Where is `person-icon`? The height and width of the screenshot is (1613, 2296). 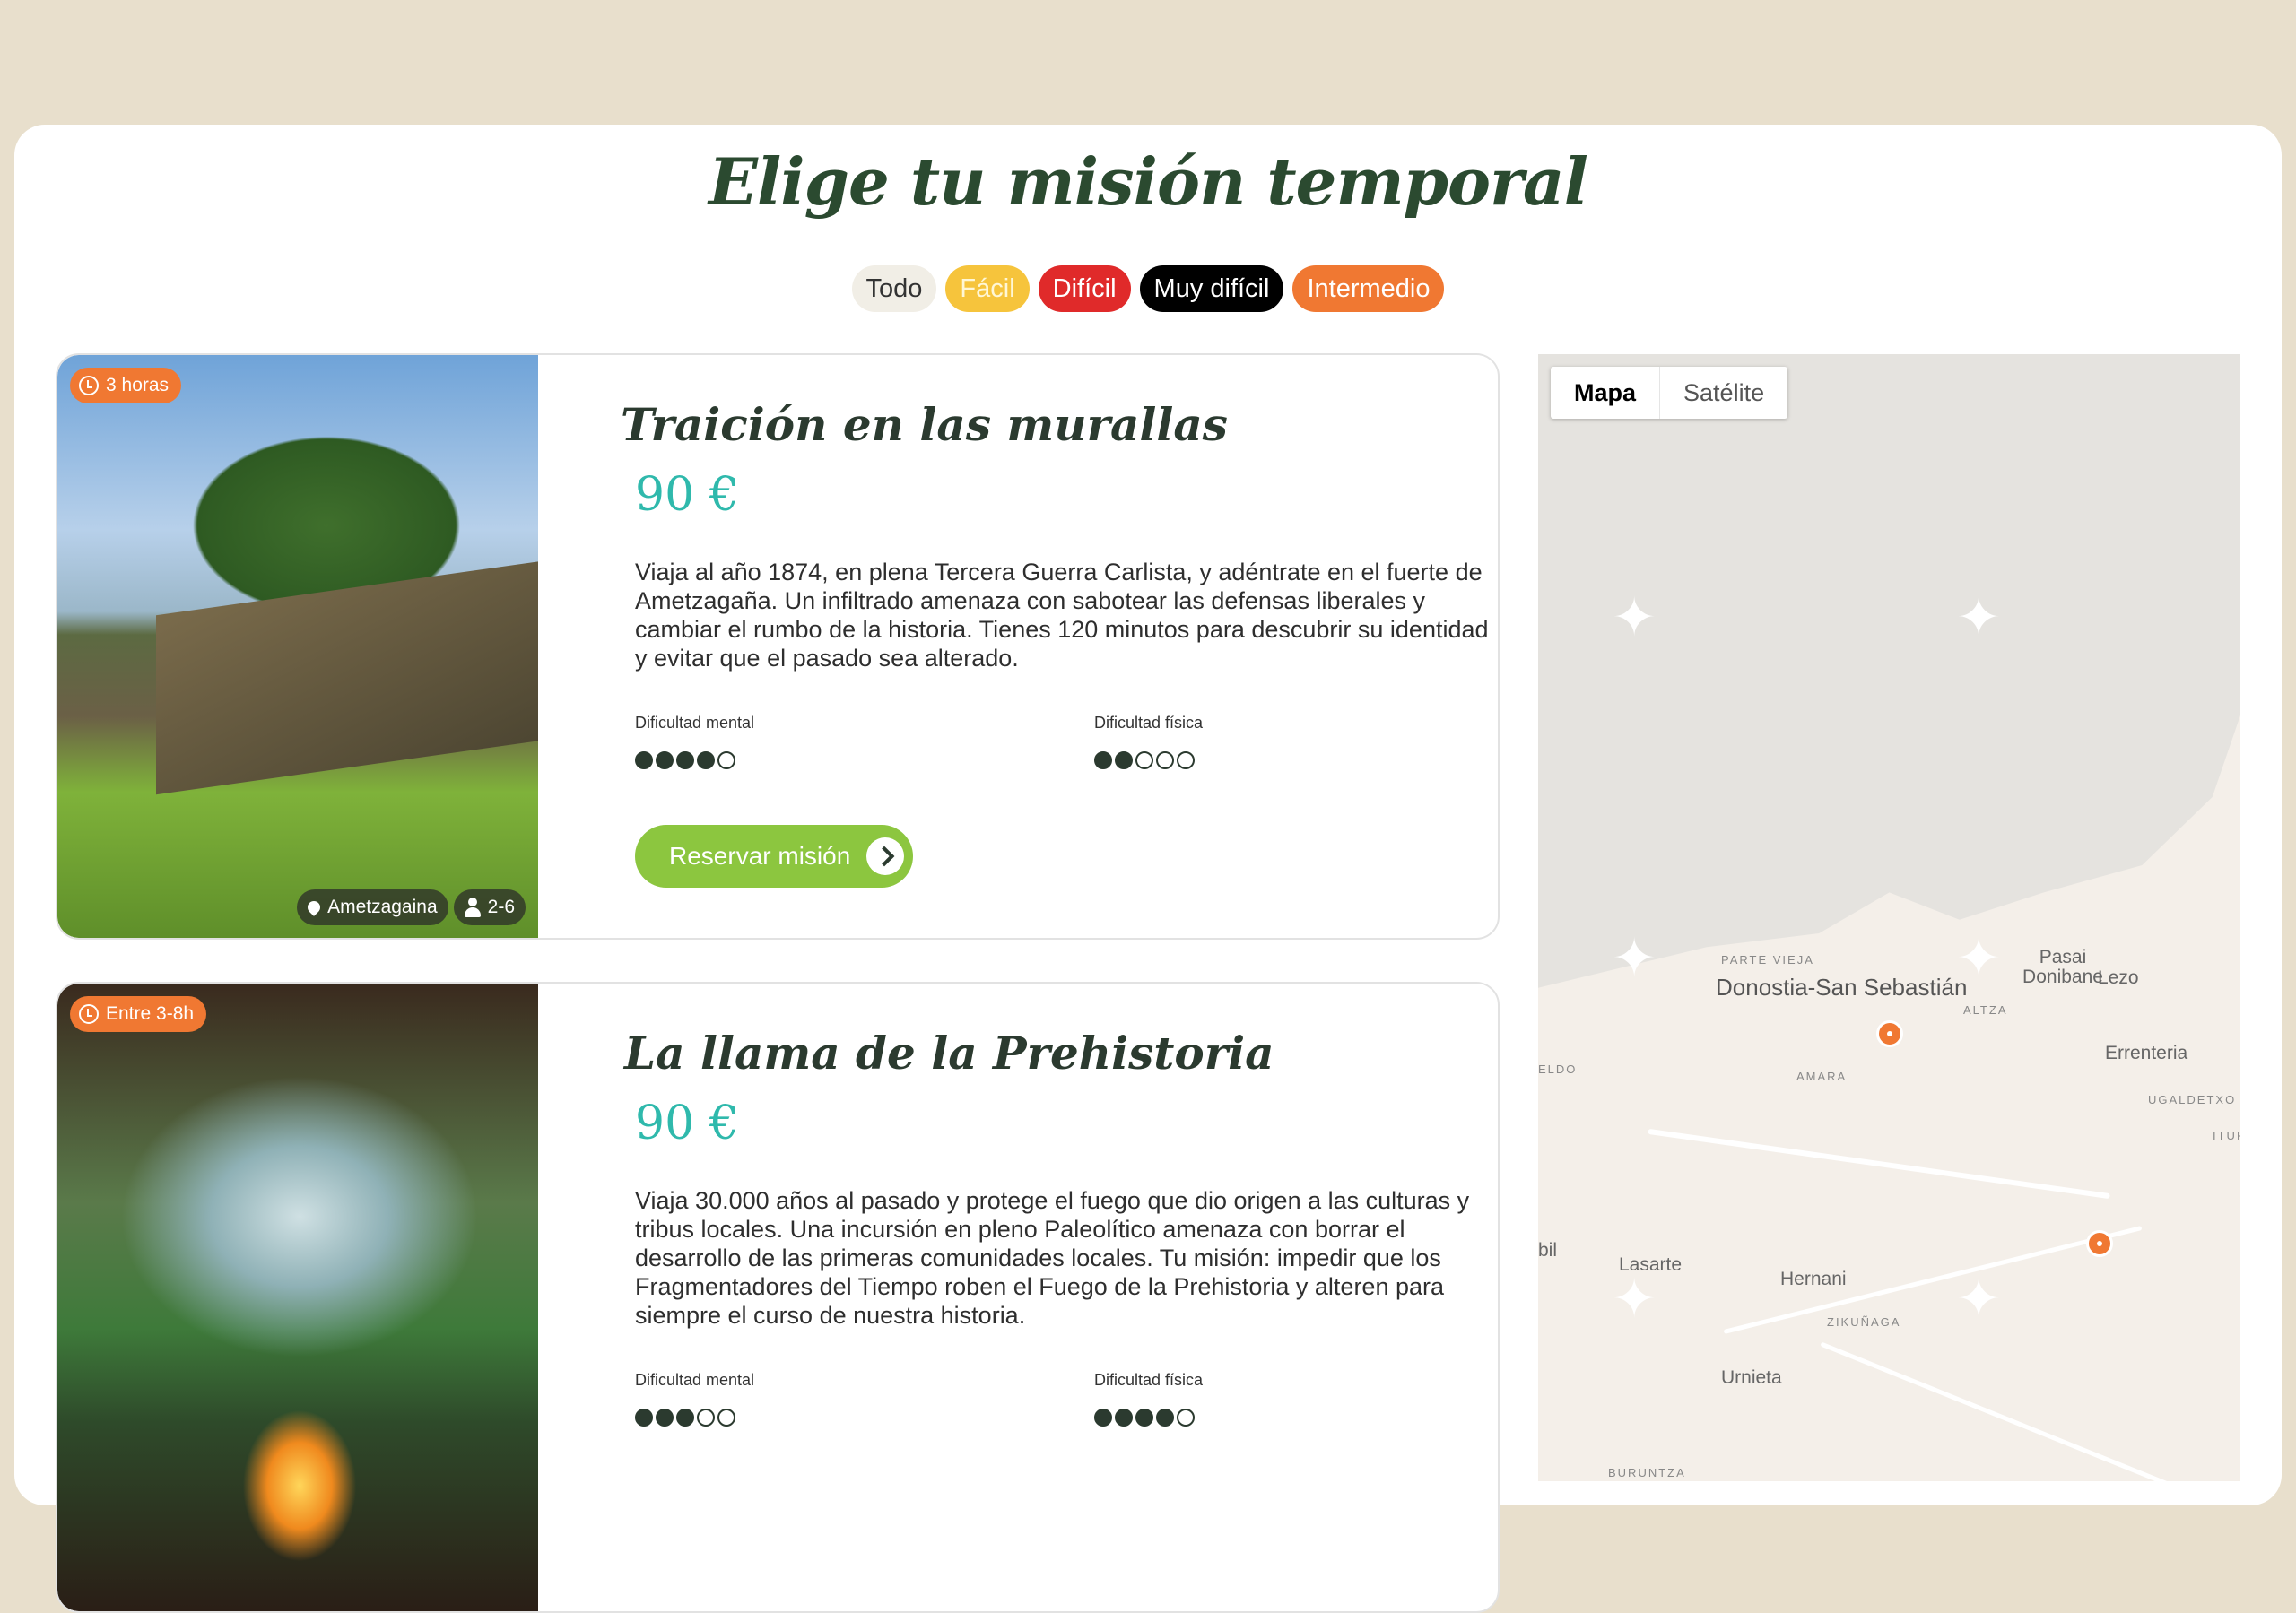 person-icon is located at coordinates (472, 907).